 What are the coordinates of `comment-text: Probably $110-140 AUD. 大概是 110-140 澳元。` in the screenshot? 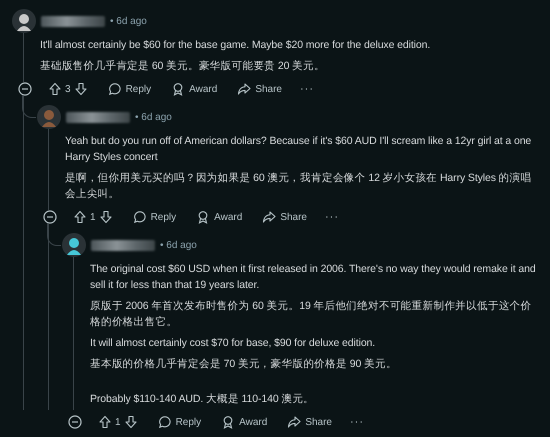 It's located at (203, 399).